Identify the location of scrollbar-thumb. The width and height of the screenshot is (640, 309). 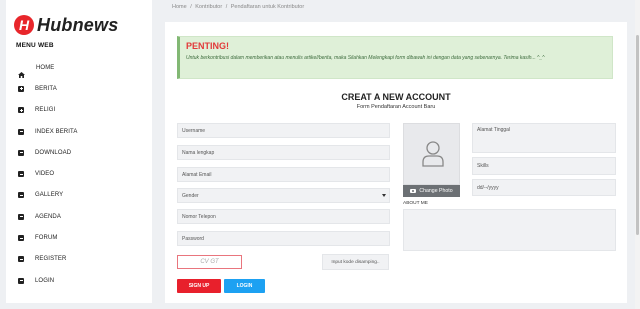
(637, 135).